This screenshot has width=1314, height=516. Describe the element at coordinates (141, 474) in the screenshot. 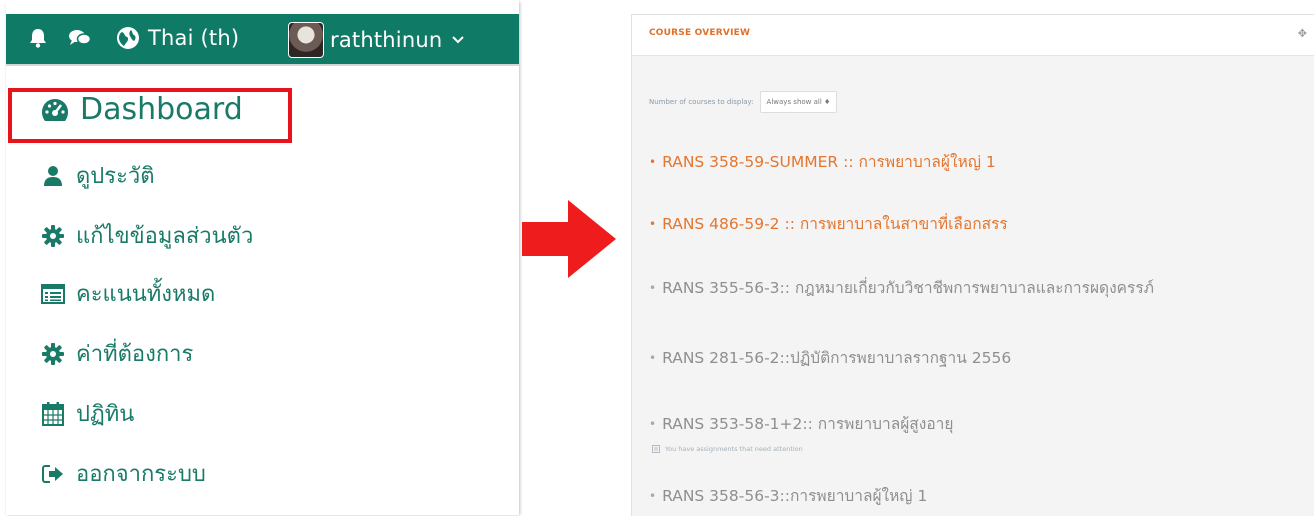

I see `menu-item-label: ออกจากระบบ` at that location.